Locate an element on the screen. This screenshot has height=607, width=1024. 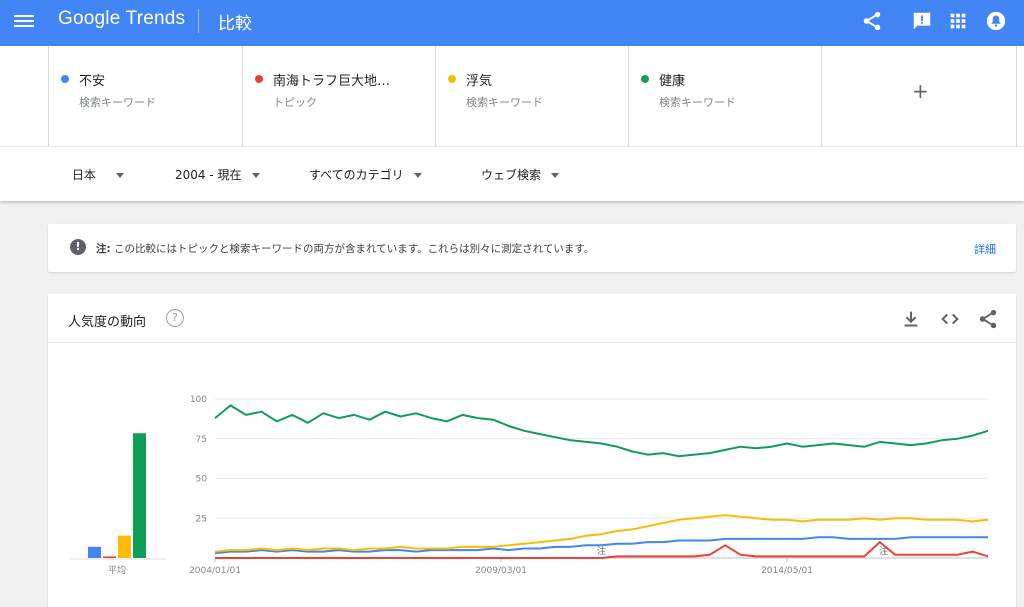
term-card-3: 浮気 検索キーワード is located at coordinates (532, 96).